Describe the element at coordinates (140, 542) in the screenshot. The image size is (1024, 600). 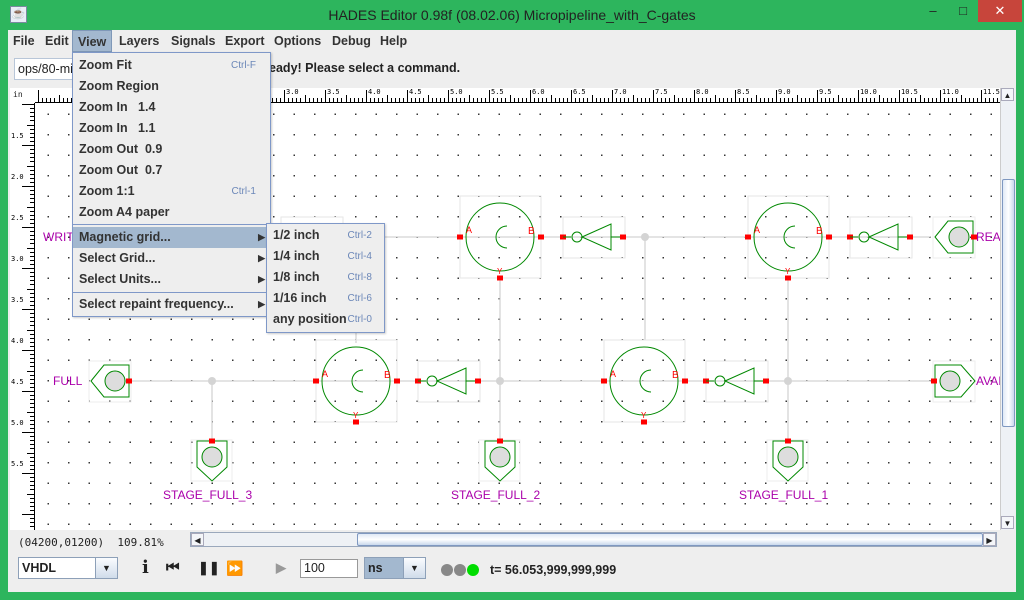
I see `zoom-value: 109.81%` at that location.